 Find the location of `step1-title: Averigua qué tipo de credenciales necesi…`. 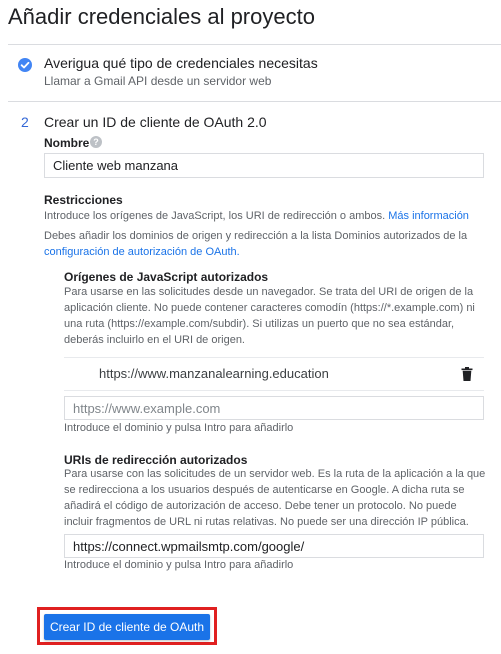

step1-title: Averigua qué tipo de credenciales necesi… is located at coordinates (181, 63).